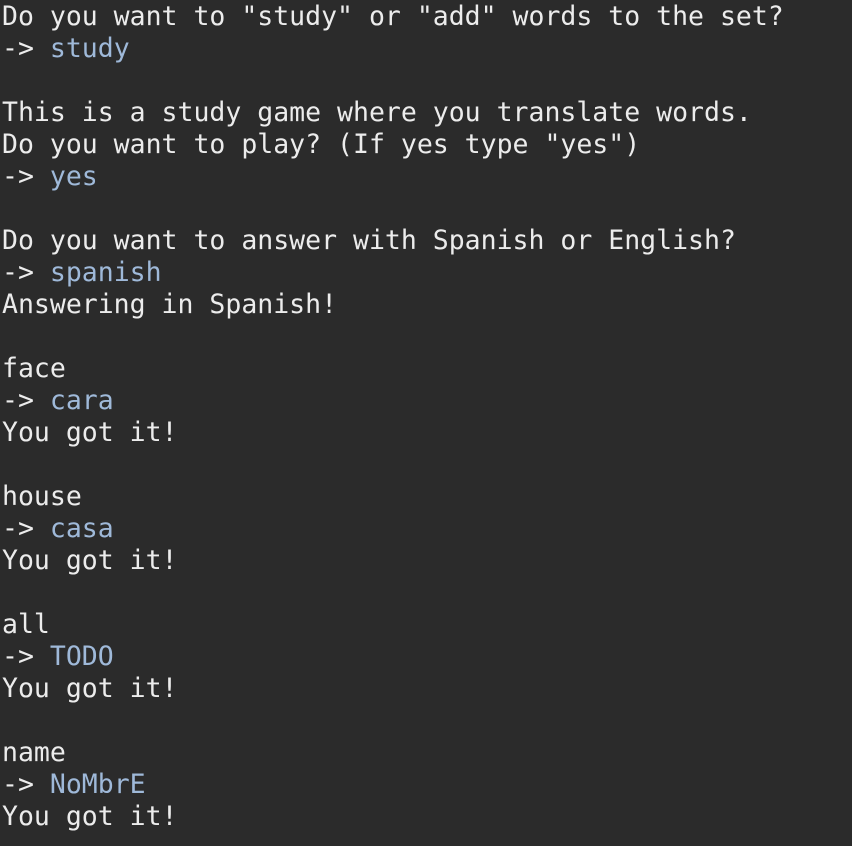 The image size is (852, 846). What do you see at coordinates (26, 624) in the screenshot?
I see `output-line: all` at bounding box center [26, 624].